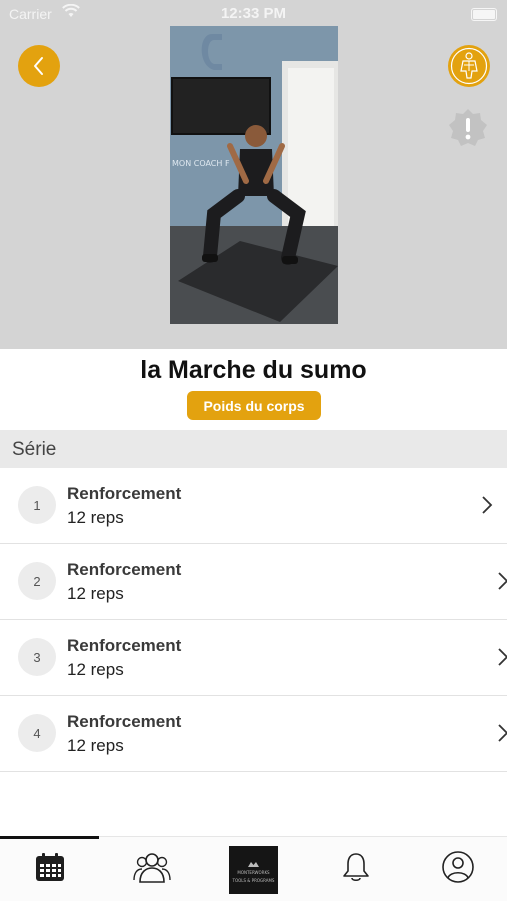 The image size is (507, 901). I want to click on muscle-map-button, so click(469, 66).